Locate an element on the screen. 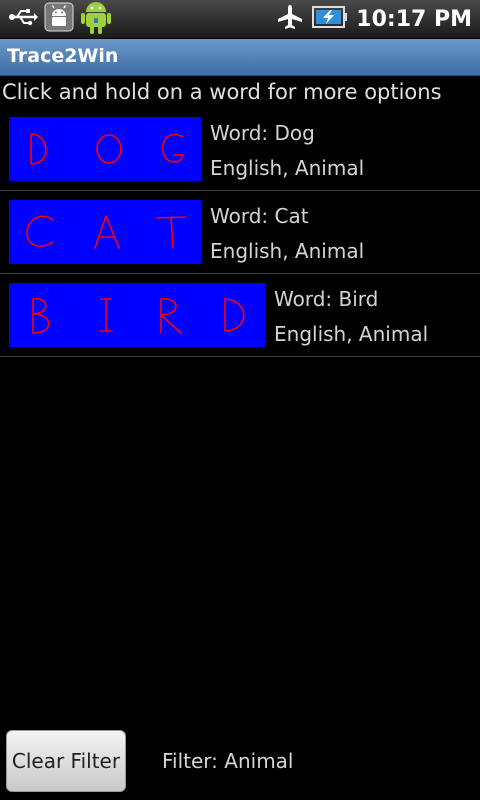  list-item-dog: Word: Dog English, Animal is located at coordinates (240, 149).